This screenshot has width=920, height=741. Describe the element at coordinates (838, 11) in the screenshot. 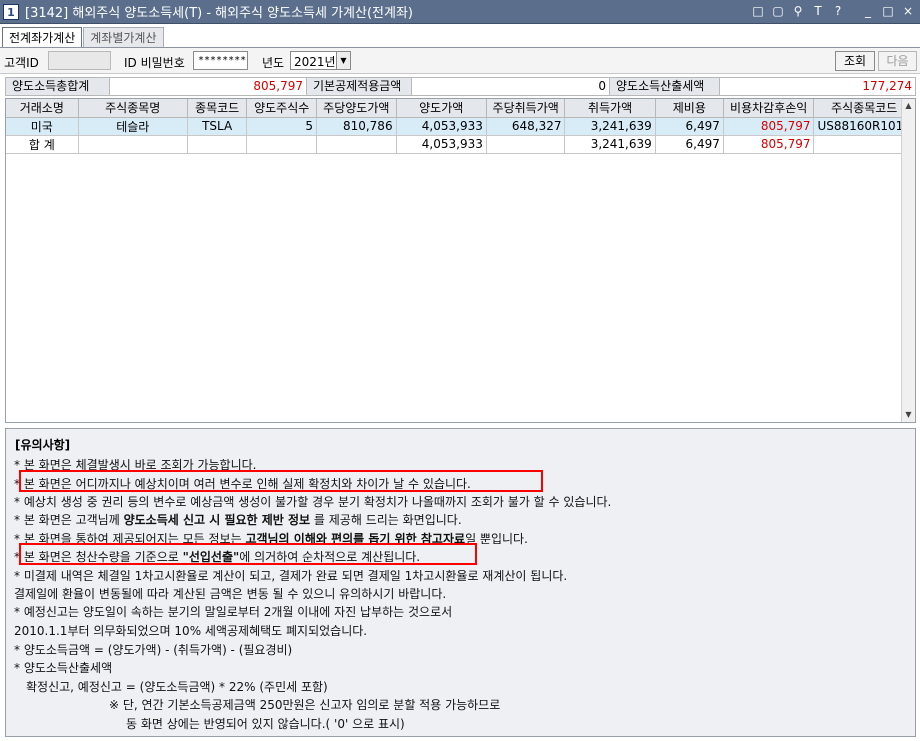

I see `help-icon: ?` at that location.